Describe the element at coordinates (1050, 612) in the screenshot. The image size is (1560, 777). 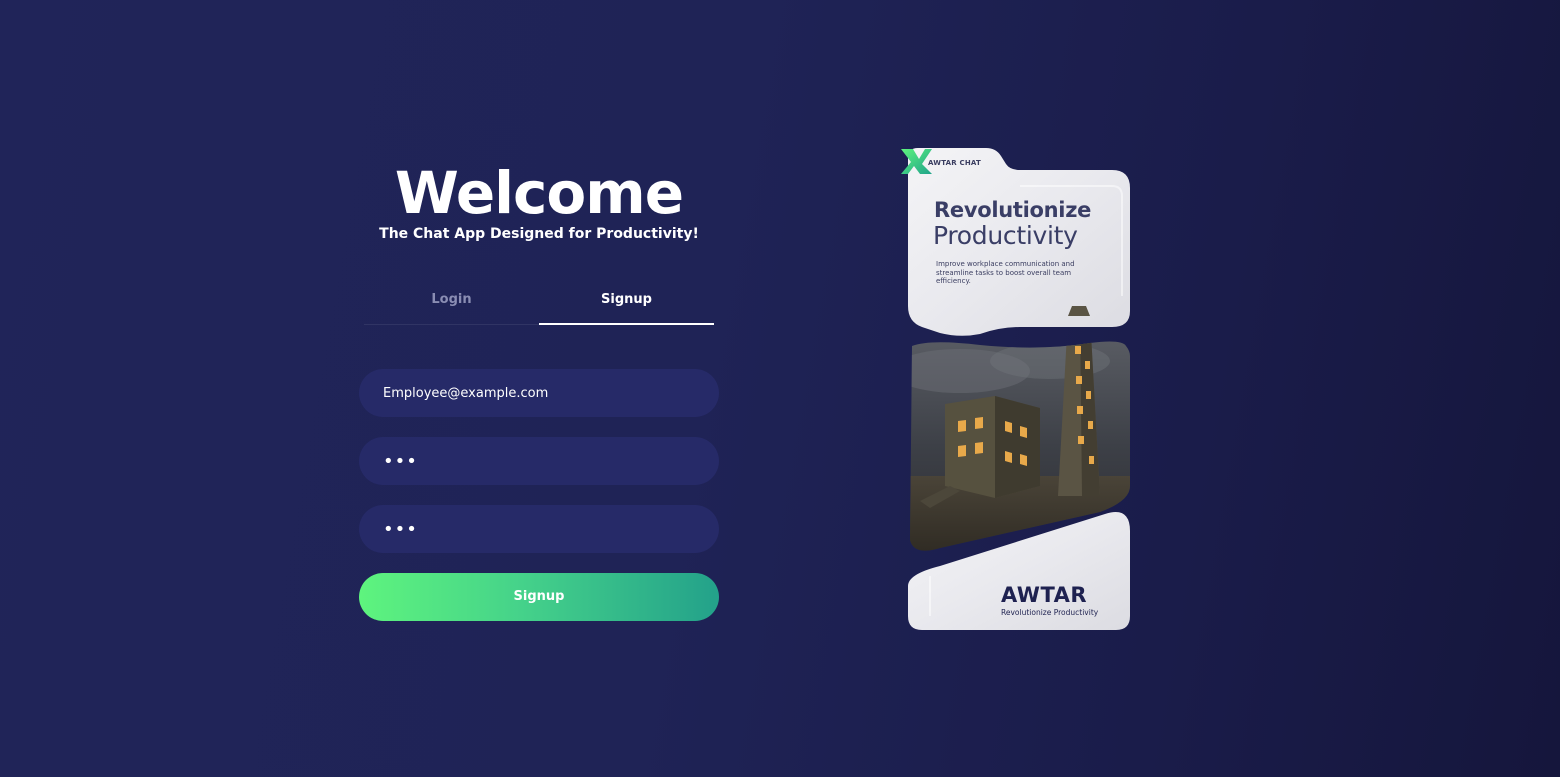
I see `logo-tagline: Revolutionize Productivity` at that location.